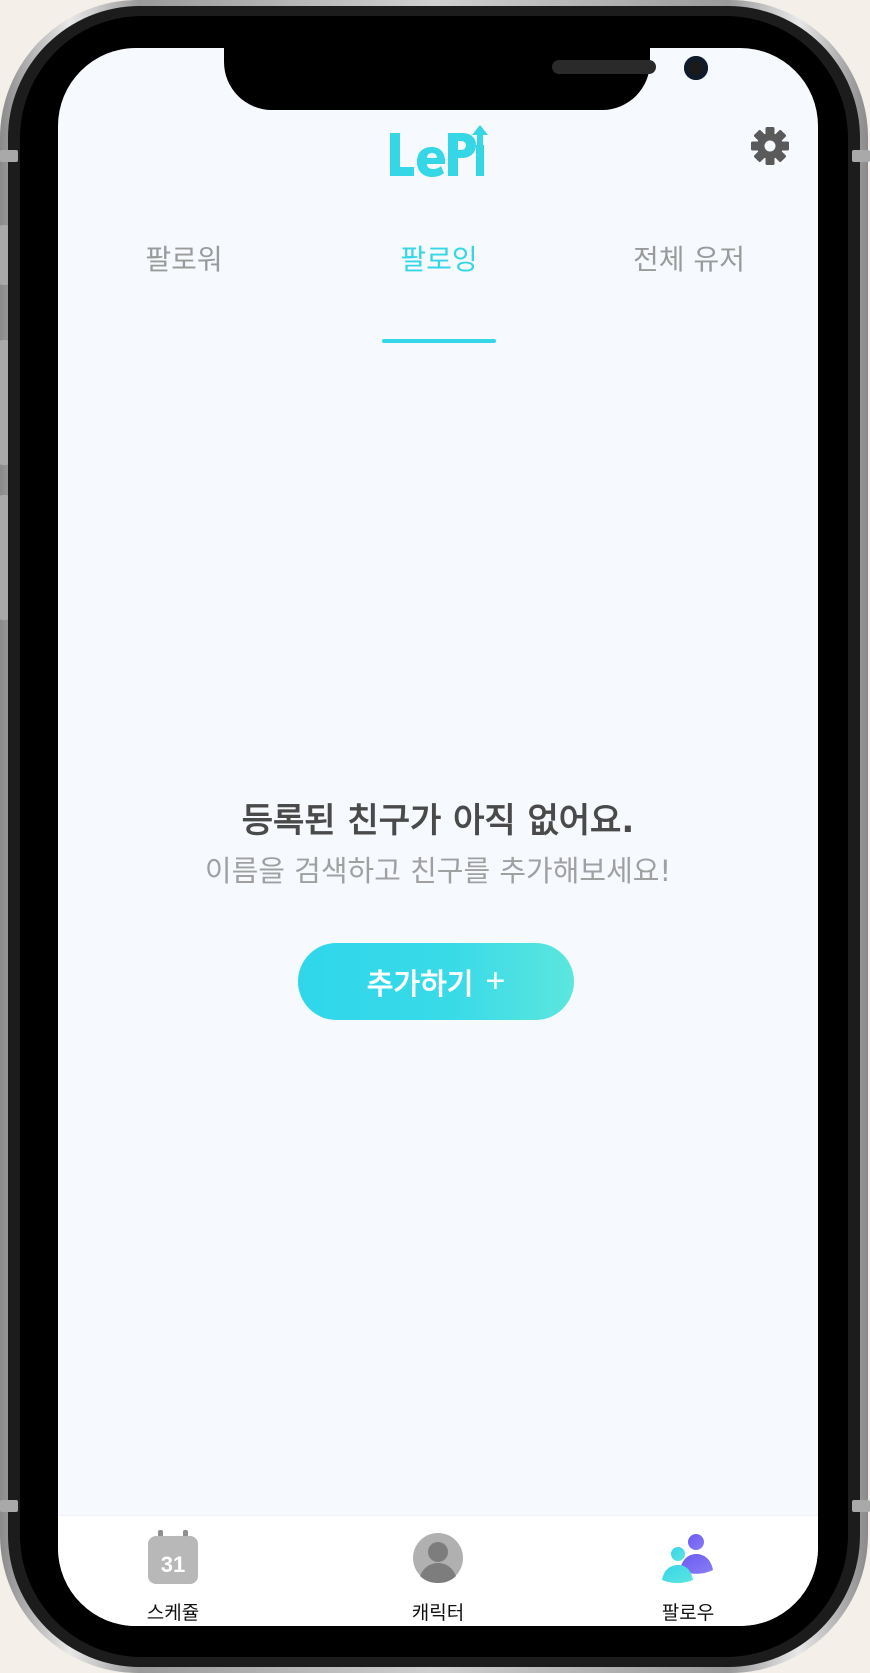  What do you see at coordinates (495, 981) in the screenshot?
I see `plus-icon: +` at bounding box center [495, 981].